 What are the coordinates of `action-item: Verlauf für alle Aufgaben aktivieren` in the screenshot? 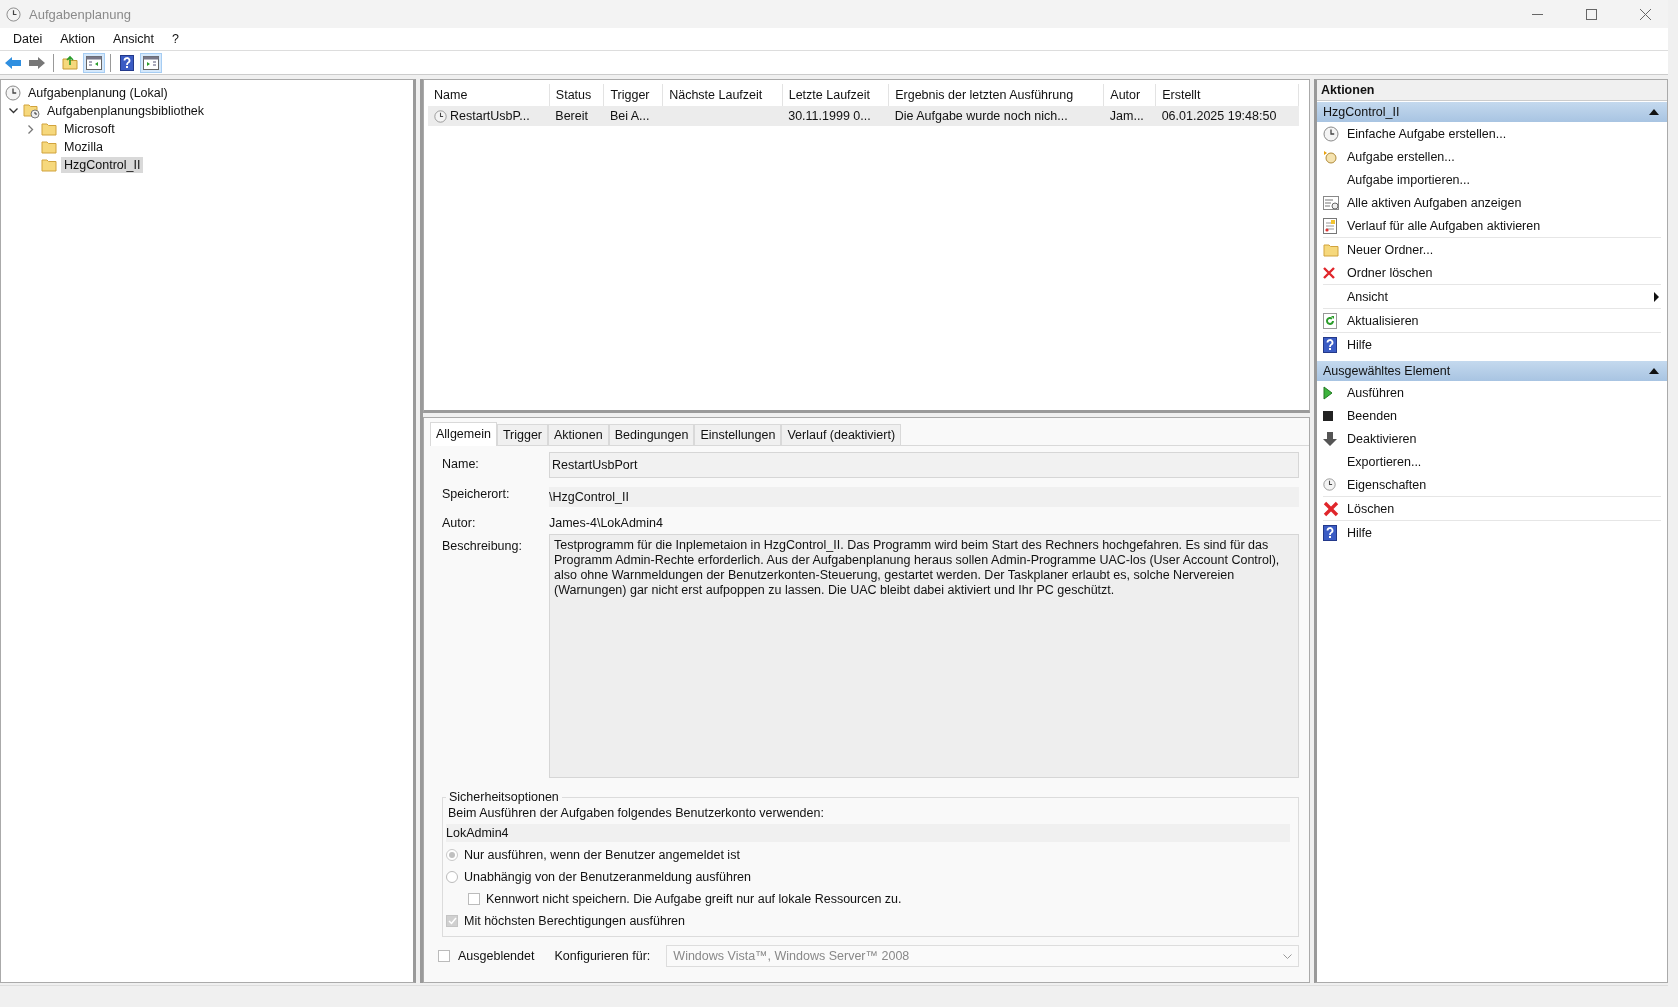 It's located at (1492, 225).